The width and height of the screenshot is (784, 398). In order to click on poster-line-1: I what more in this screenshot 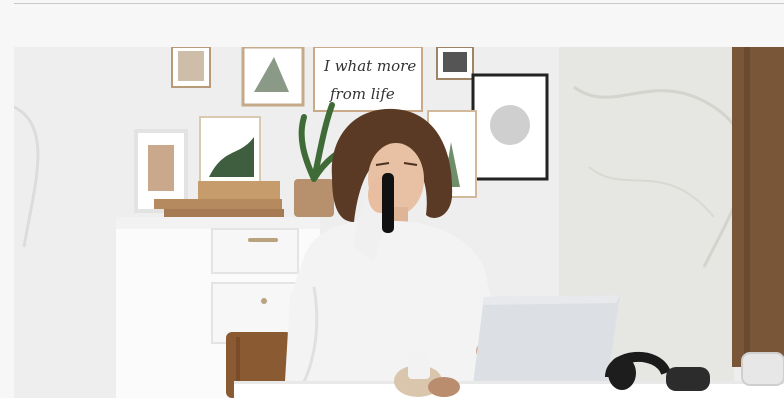, I will do `click(369, 66)`.